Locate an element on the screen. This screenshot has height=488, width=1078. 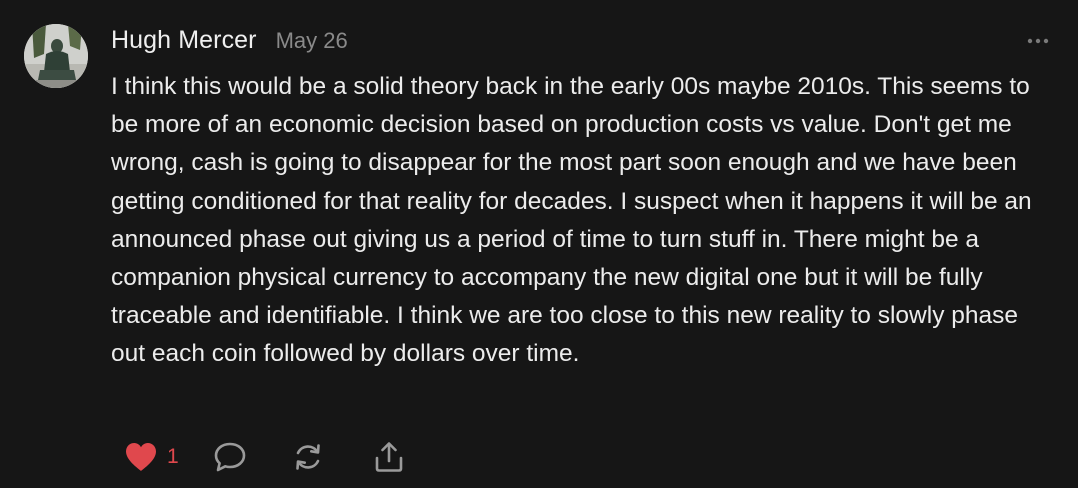
share-upload-icon is located at coordinates (389, 457).